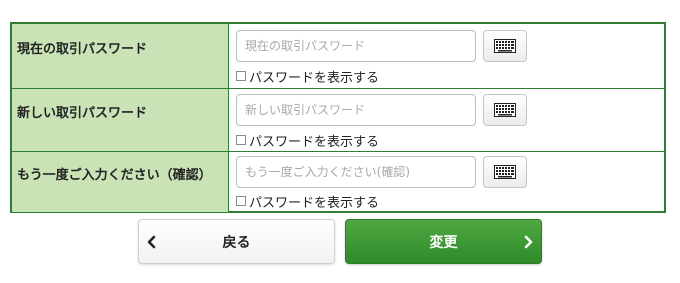  I want to click on current-password-input, so click(356, 46).